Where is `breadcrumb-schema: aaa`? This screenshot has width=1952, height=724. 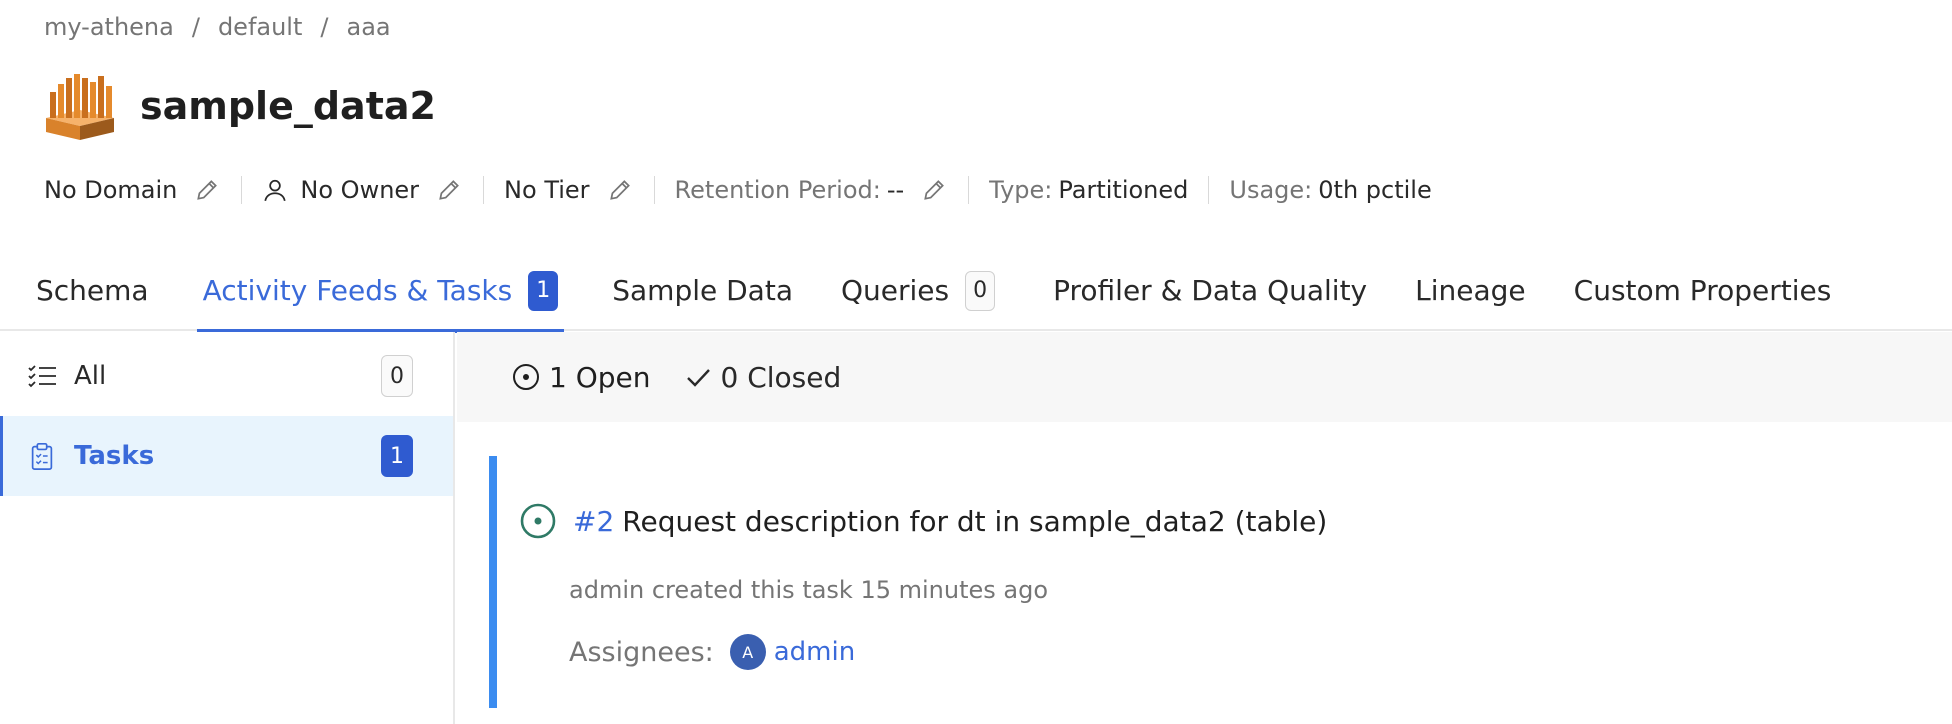 breadcrumb-schema: aaa is located at coordinates (368, 27).